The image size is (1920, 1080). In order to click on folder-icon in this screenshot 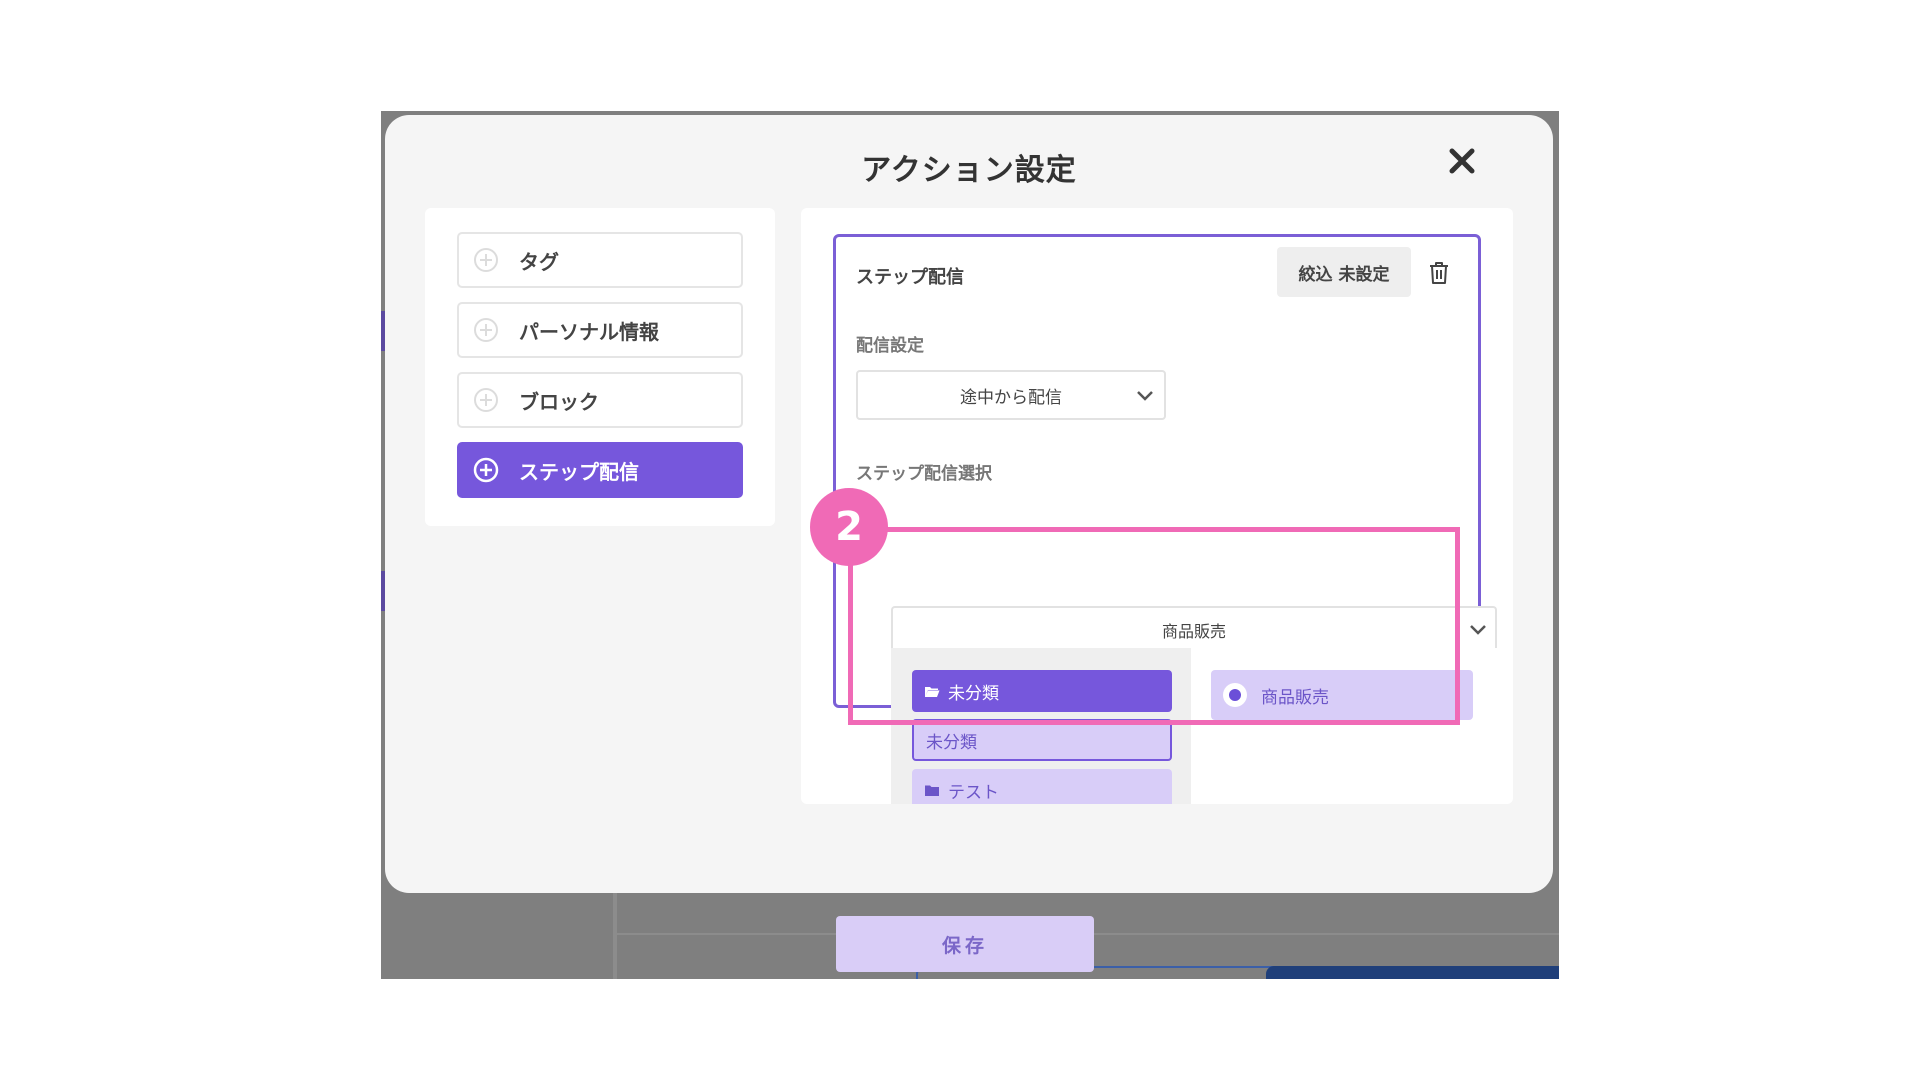, I will do `click(932, 790)`.